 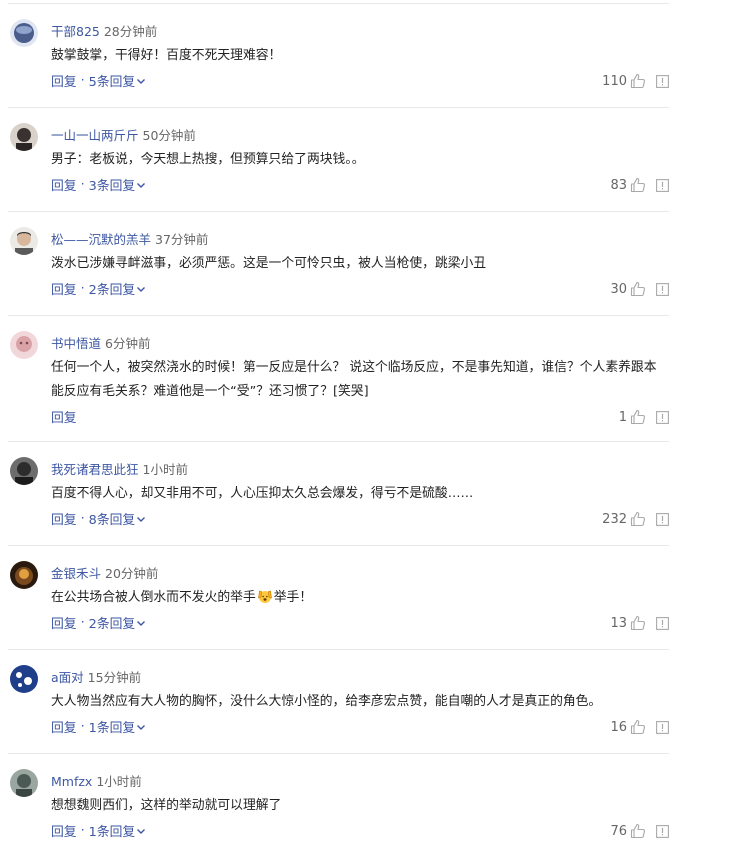 I want to click on raising-hands-emoji-icon, so click(x=264, y=596).